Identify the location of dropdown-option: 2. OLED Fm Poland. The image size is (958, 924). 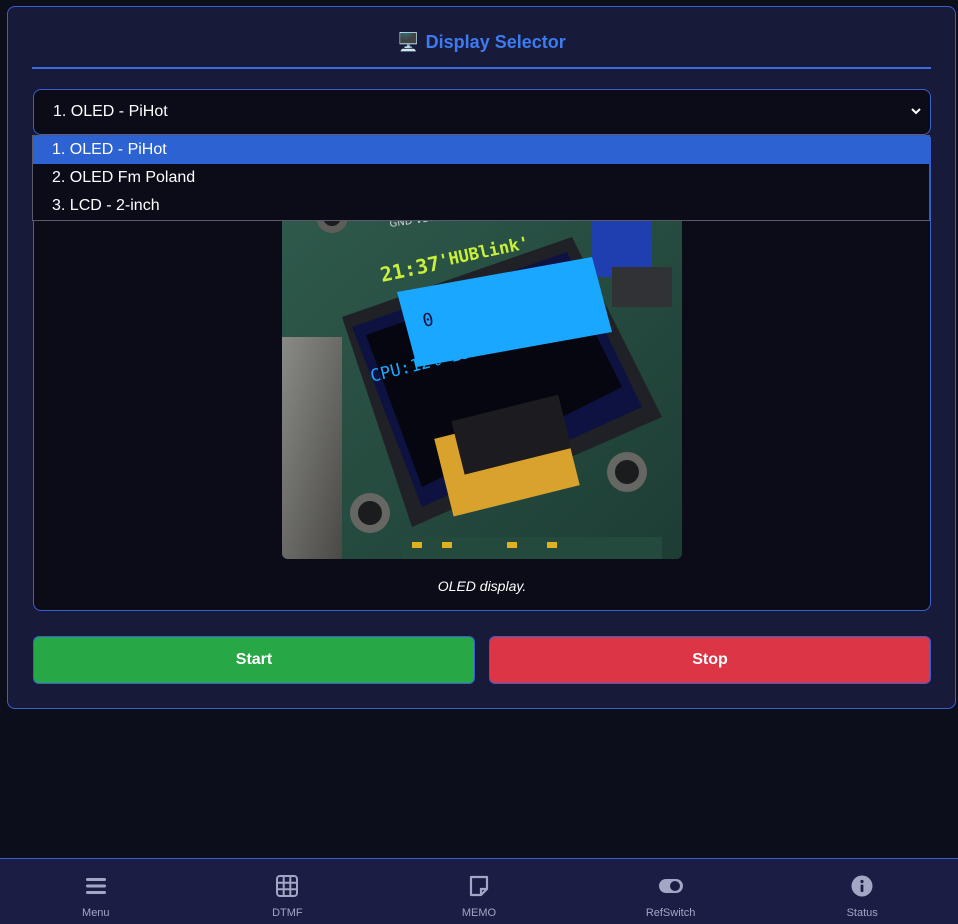
(481, 178).